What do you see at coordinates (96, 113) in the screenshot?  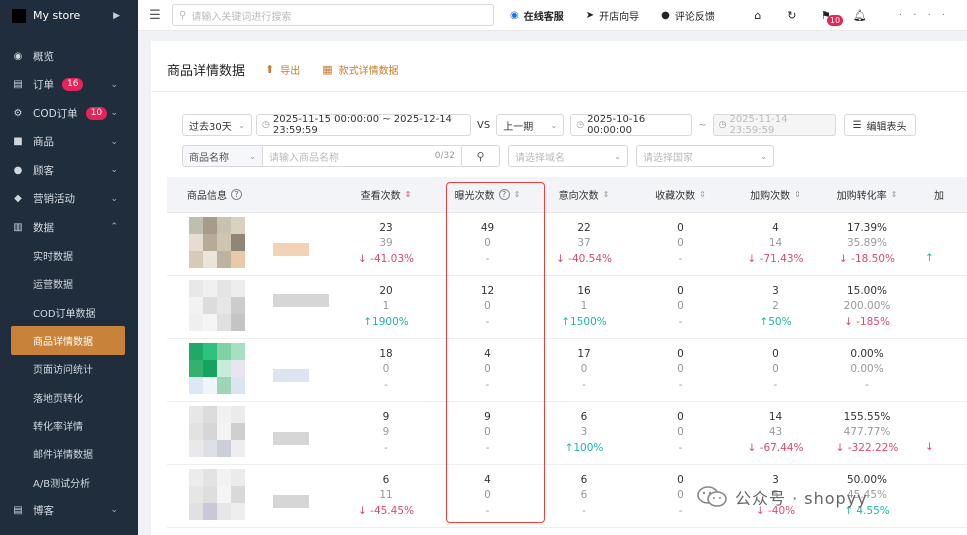 I see `count-badge: 10` at bounding box center [96, 113].